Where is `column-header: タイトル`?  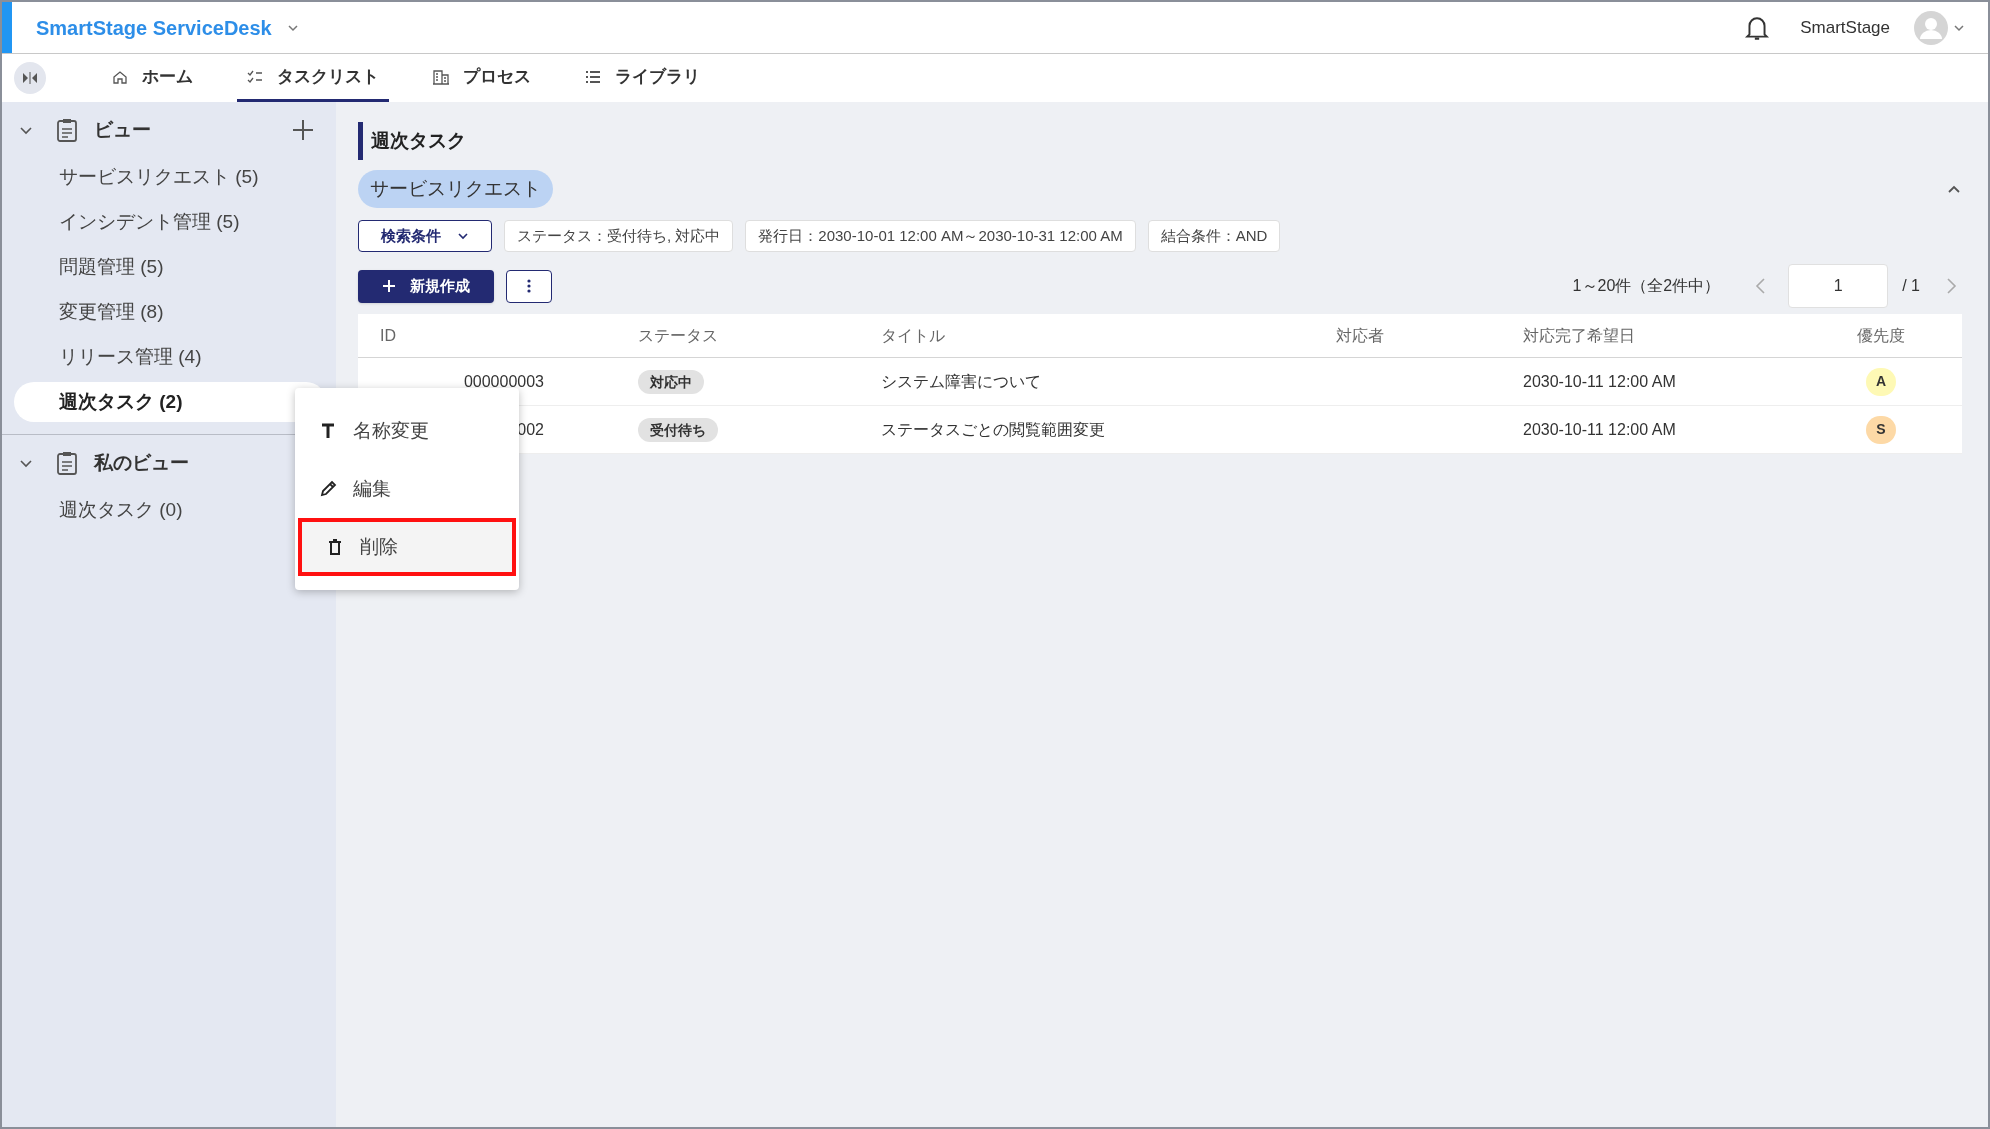
column-header: タイトル is located at coordinates (913, 335).